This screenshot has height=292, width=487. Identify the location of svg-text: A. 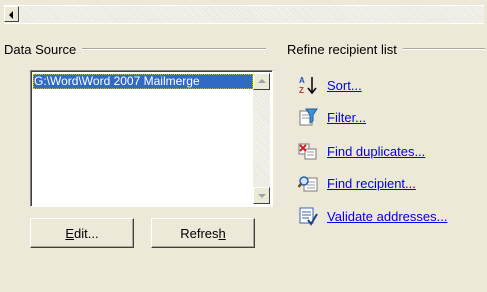
(302, 80).